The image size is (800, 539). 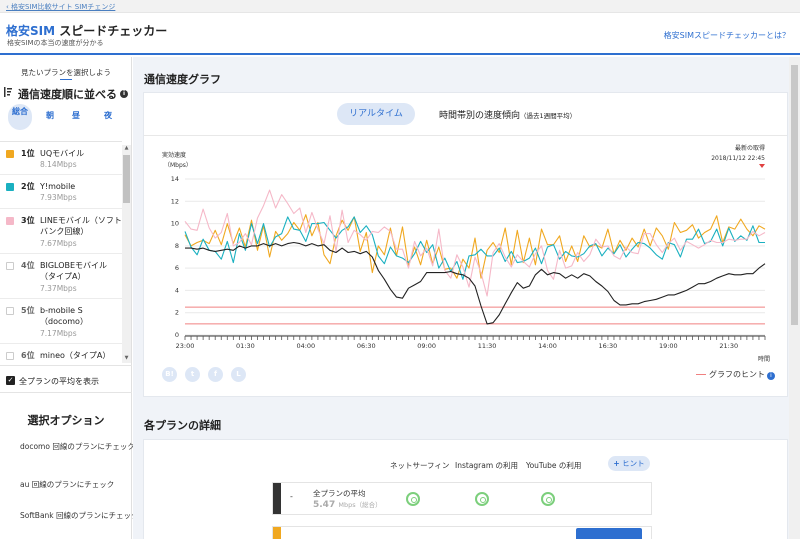 I want to click on plan-item: 5位 b-mobile S（docomo） 7.17Mbps, so click(x=61, y=321).